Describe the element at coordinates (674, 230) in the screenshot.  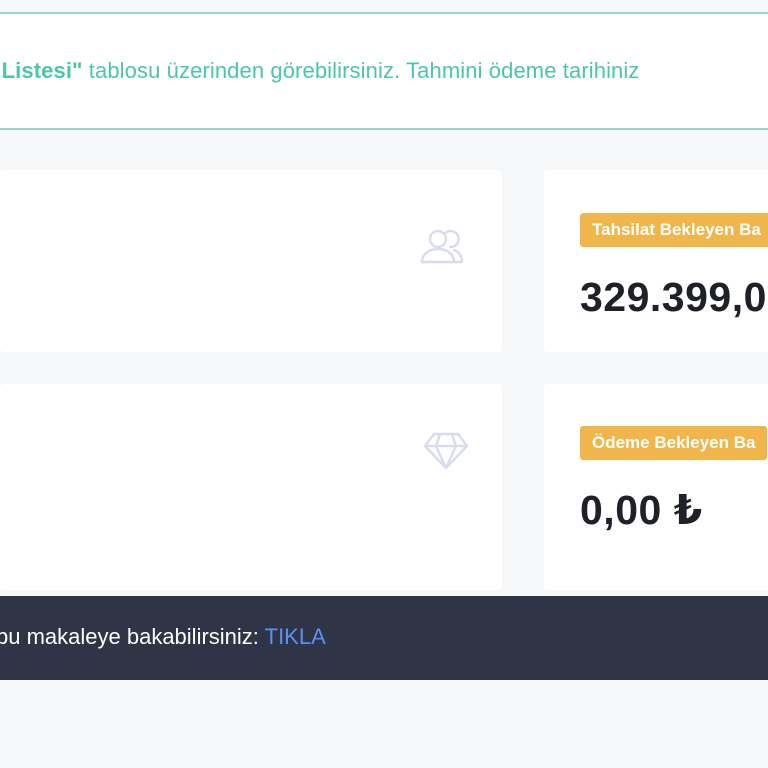
I see `collection-pending-badge: Tahsilat Bekleyen Ba` at that location.